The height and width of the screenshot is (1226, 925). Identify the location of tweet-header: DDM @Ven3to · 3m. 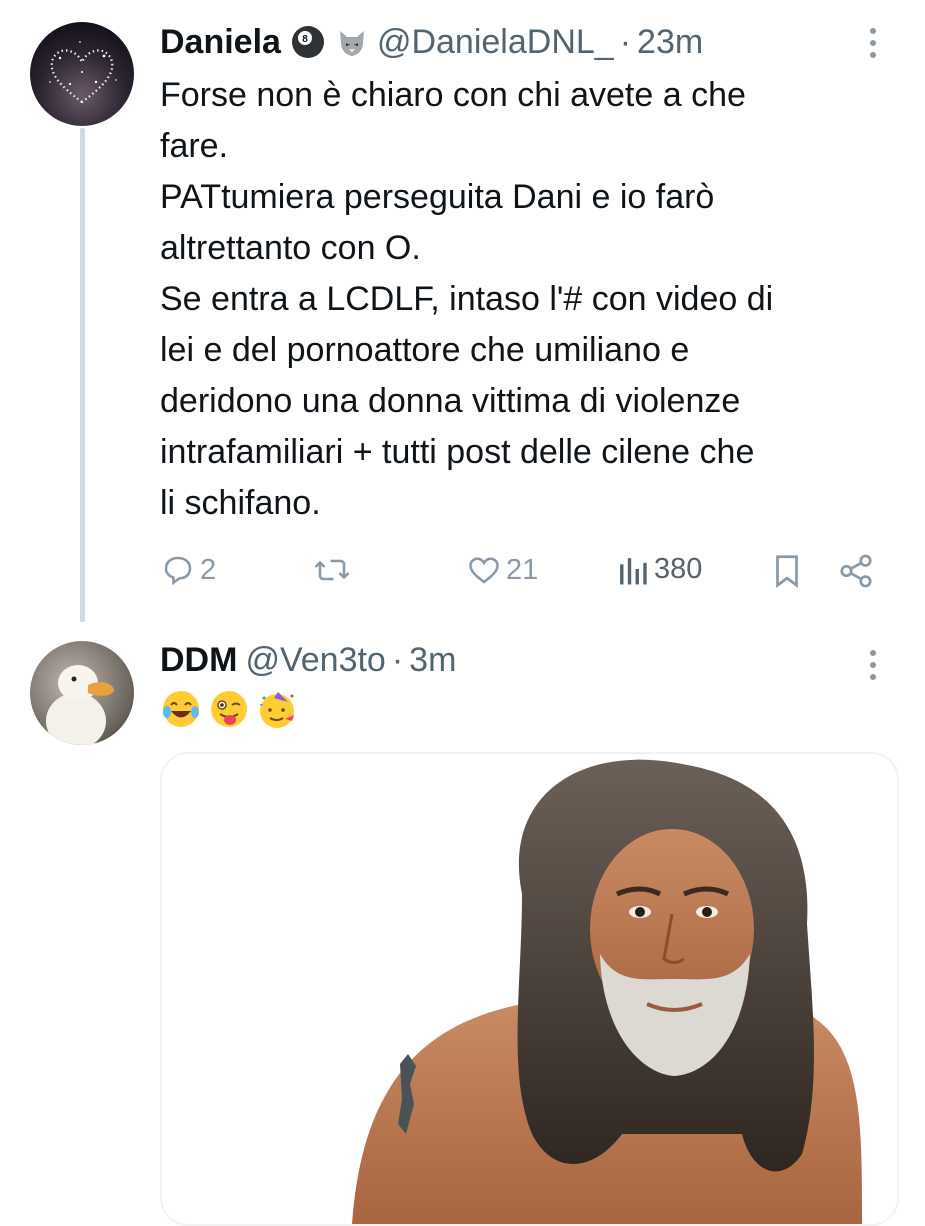
(308, 660).